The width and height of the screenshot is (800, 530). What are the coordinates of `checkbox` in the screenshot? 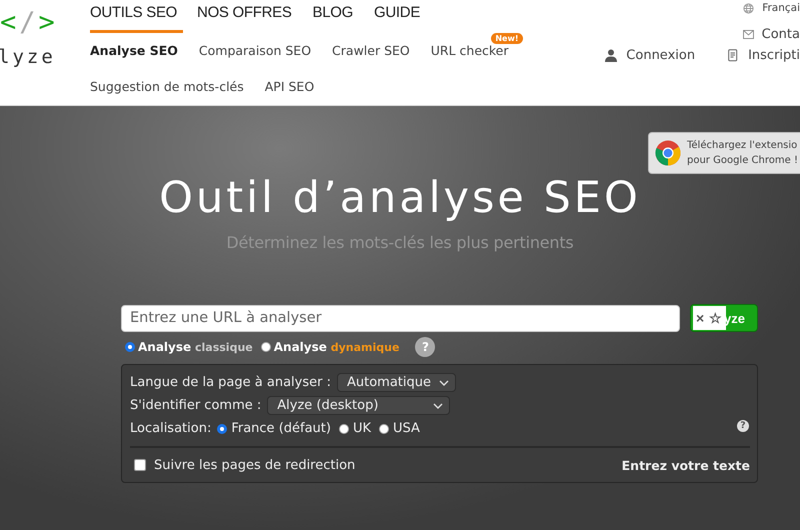 It's located at (140, 465).